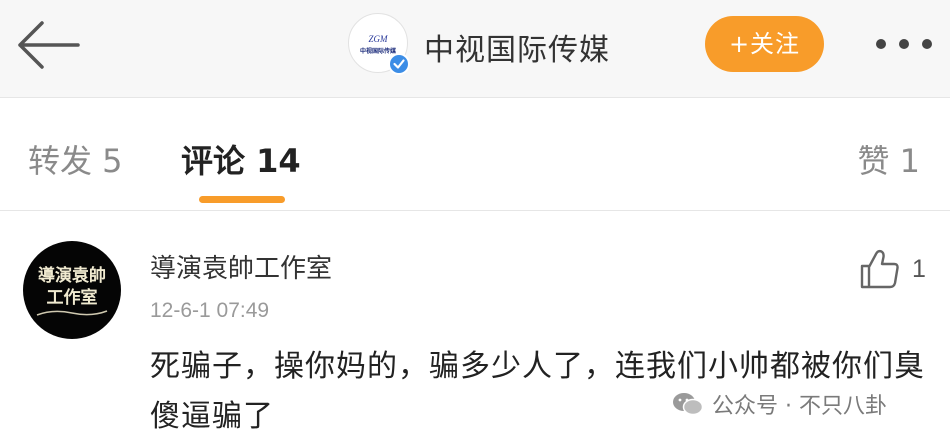 Image resolution: width=950 pixels, height=443 pixels. Describe the element at coordinates (475, 210) in the screenshot. I see `divider` at that location.